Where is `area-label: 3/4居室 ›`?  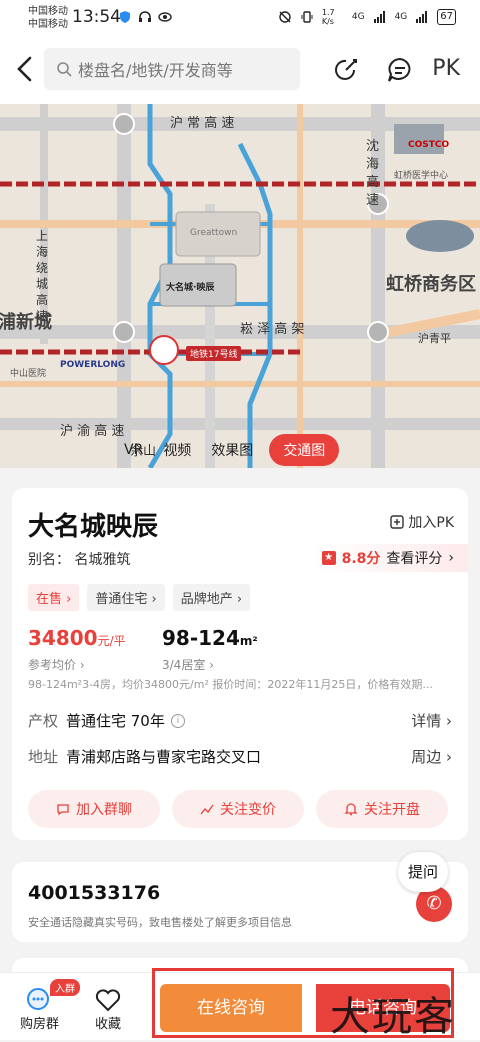 area-label: 3/4居室 › is located at coordinates (188, 665).